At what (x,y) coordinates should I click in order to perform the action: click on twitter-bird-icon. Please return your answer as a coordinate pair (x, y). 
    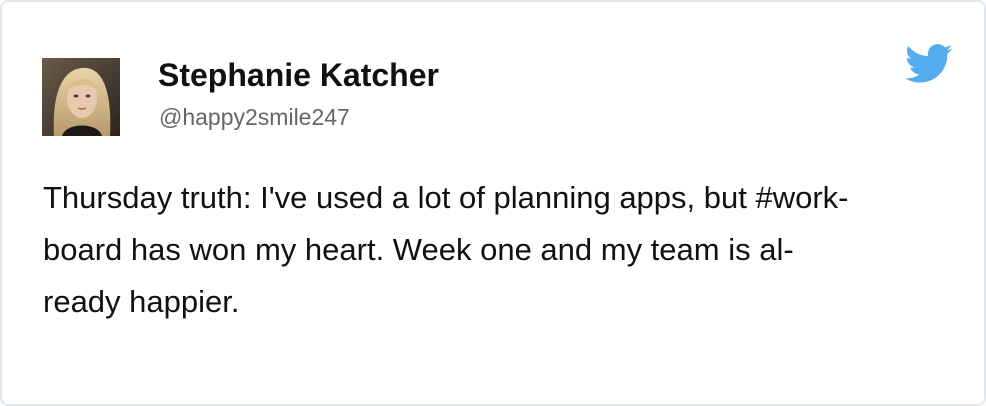
    Looking at the image, I should click on (929, 64).